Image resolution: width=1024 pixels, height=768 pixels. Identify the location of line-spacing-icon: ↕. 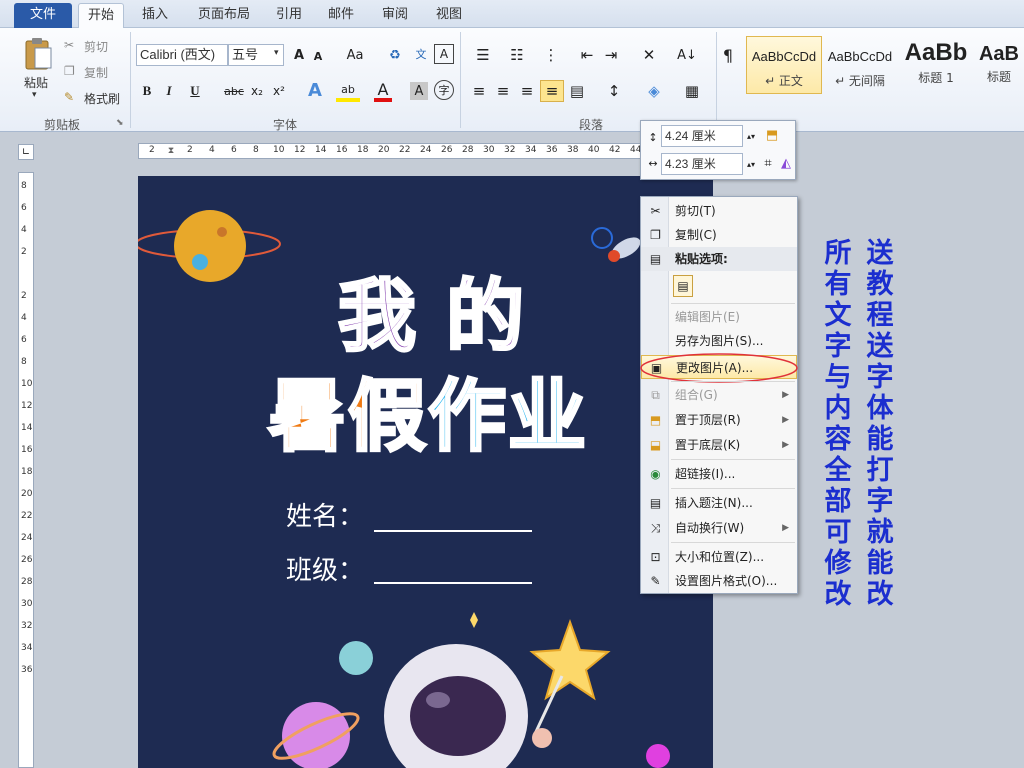
(614, 91).